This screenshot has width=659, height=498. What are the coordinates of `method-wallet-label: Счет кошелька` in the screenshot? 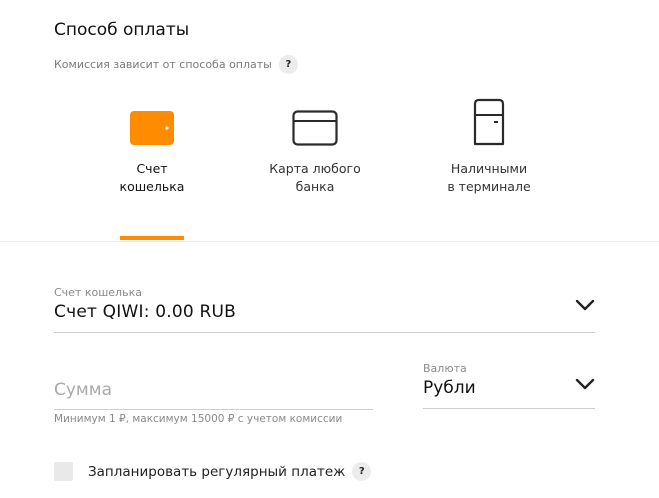 It's located at (152, 177).